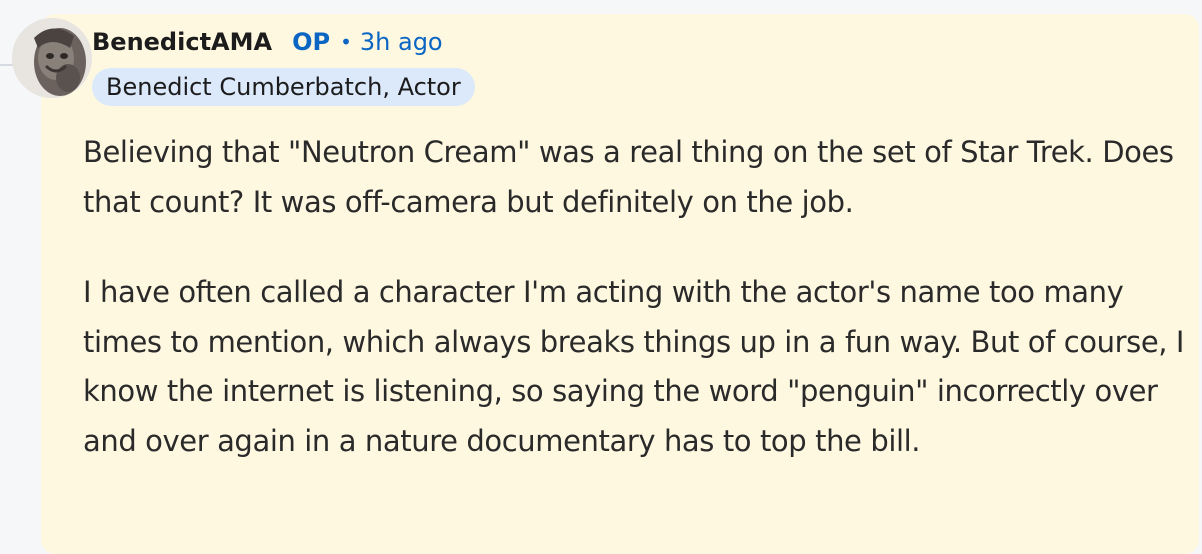 Image resolution: width=1202 pixels, height=554 pixels. I want to click on comment-timestamp: 3h ago, so click(401, 42).